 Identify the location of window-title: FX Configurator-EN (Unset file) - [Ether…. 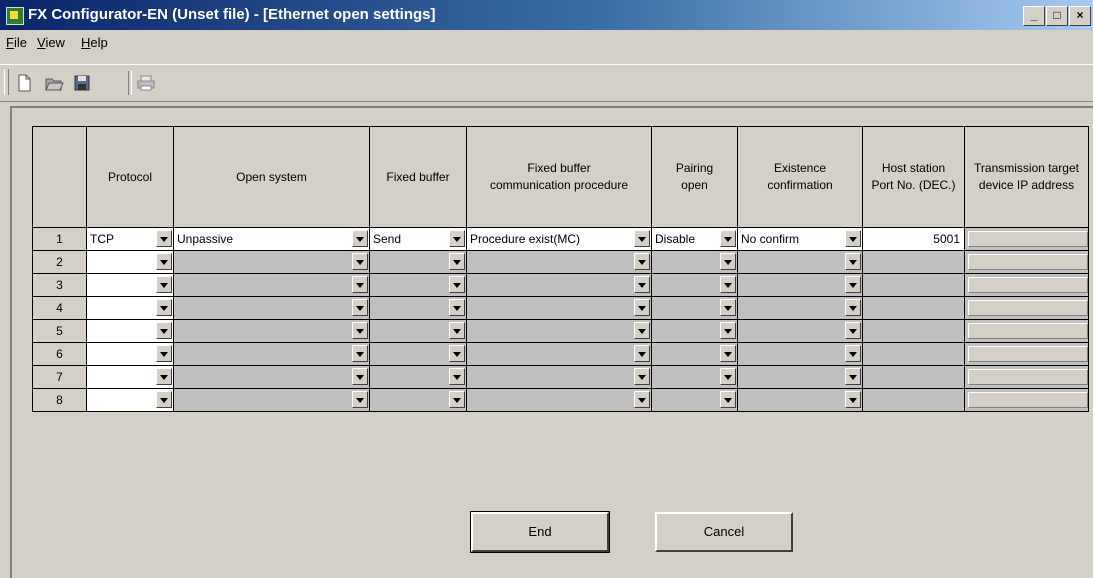
(232, 14).